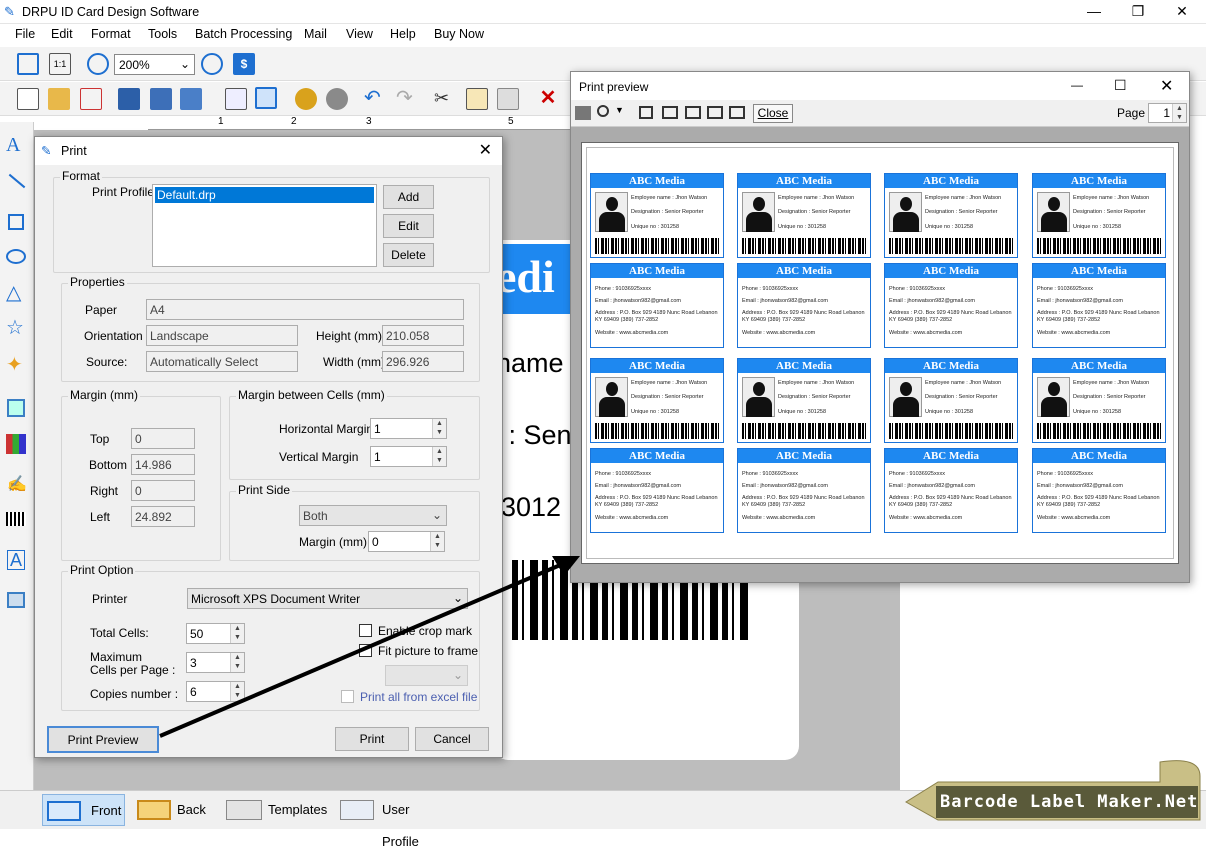  I want to click on menu-edit: Edit, so click(62, 34).